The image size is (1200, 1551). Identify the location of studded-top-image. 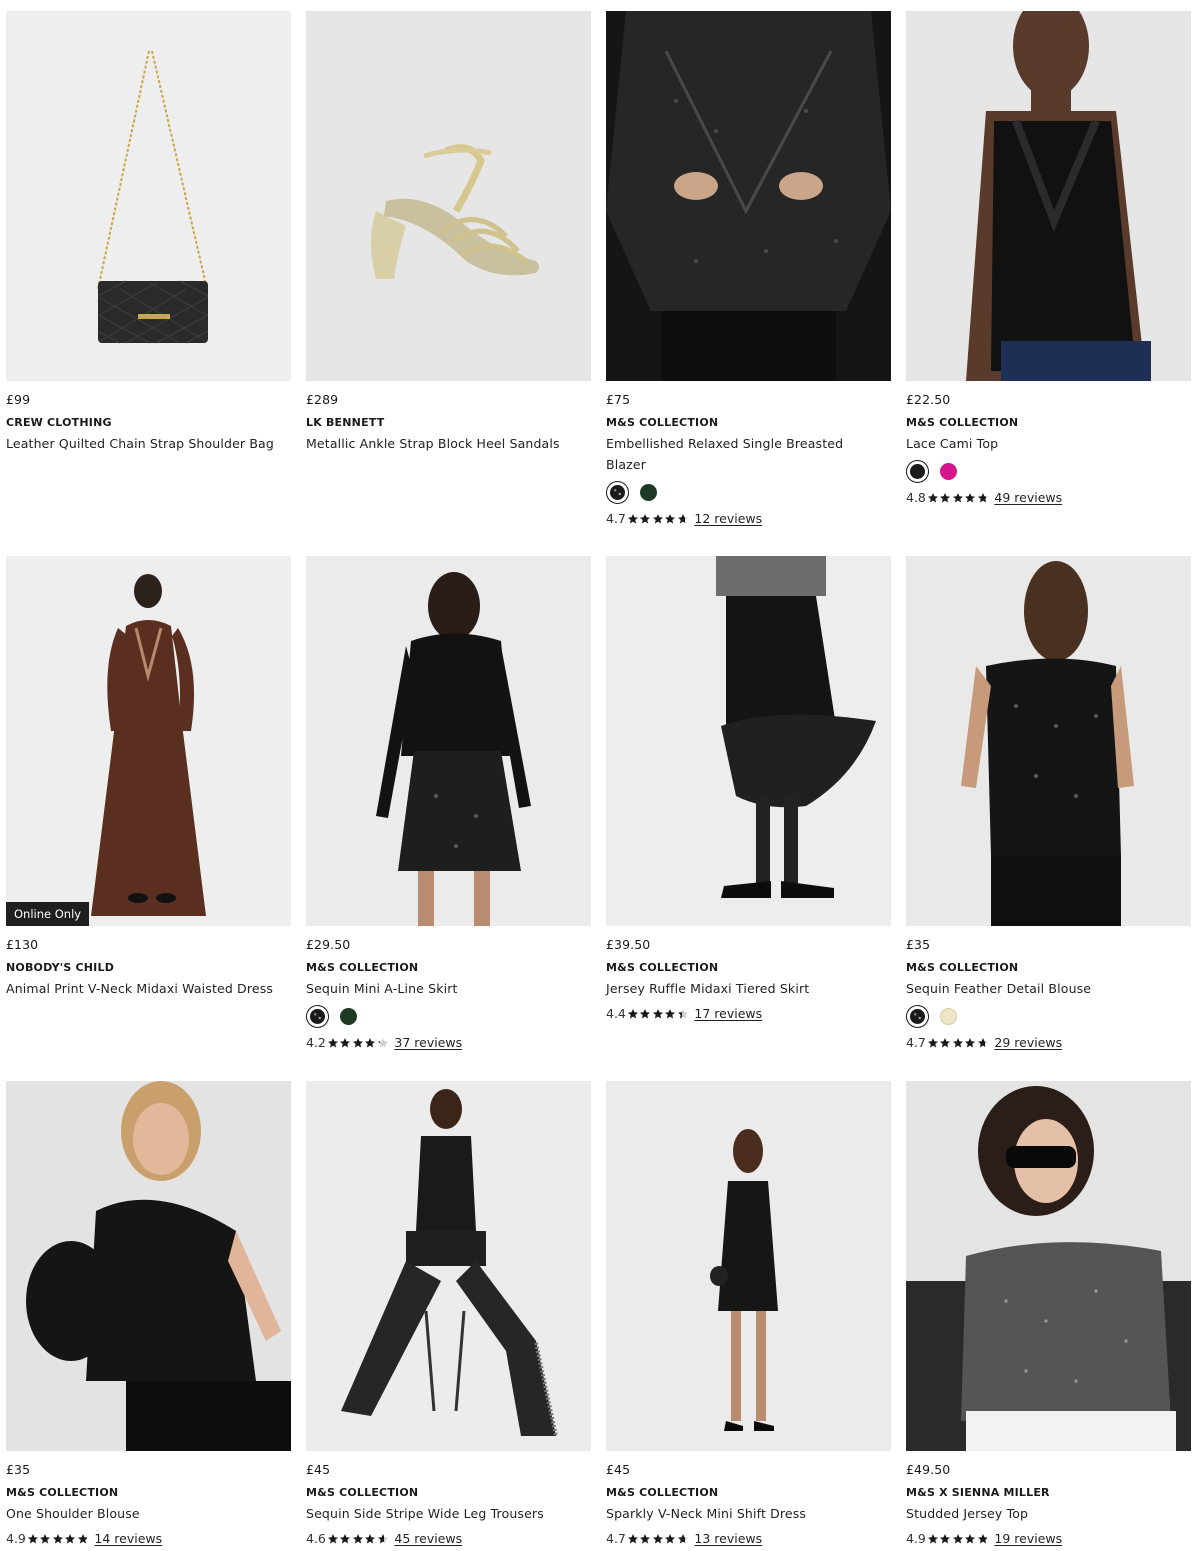
(1048, 1266).